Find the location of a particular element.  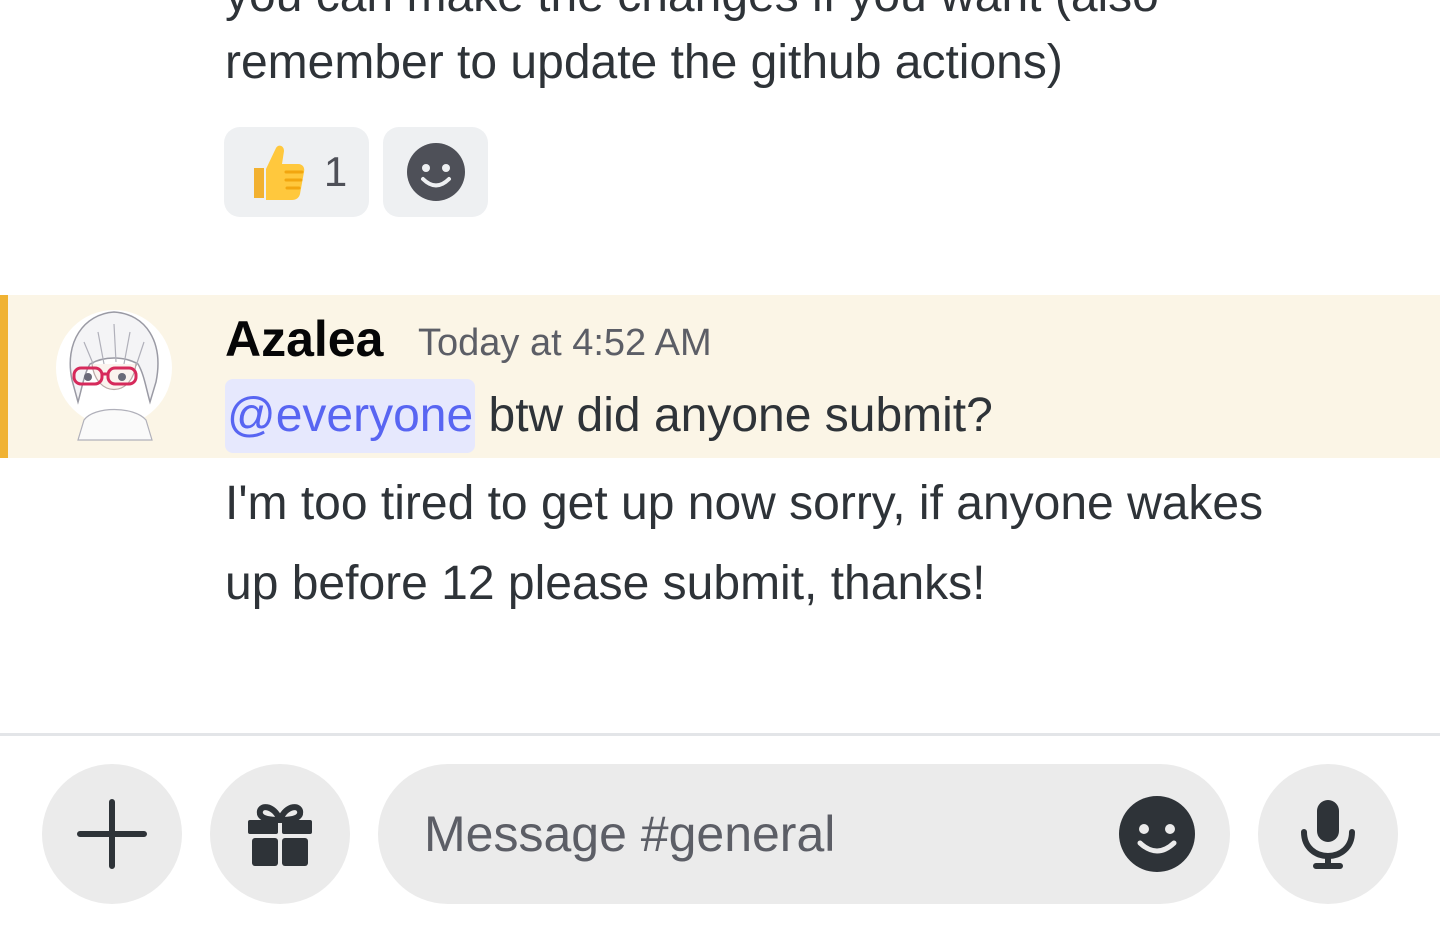

add-reaction-button is located at coordinates (435, 172).